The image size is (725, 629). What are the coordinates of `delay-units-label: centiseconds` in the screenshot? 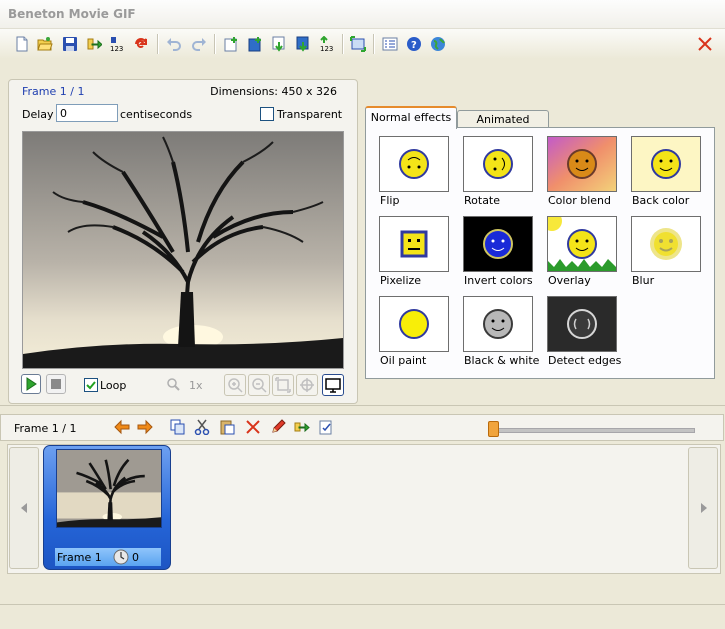 It's located at (156, 114).